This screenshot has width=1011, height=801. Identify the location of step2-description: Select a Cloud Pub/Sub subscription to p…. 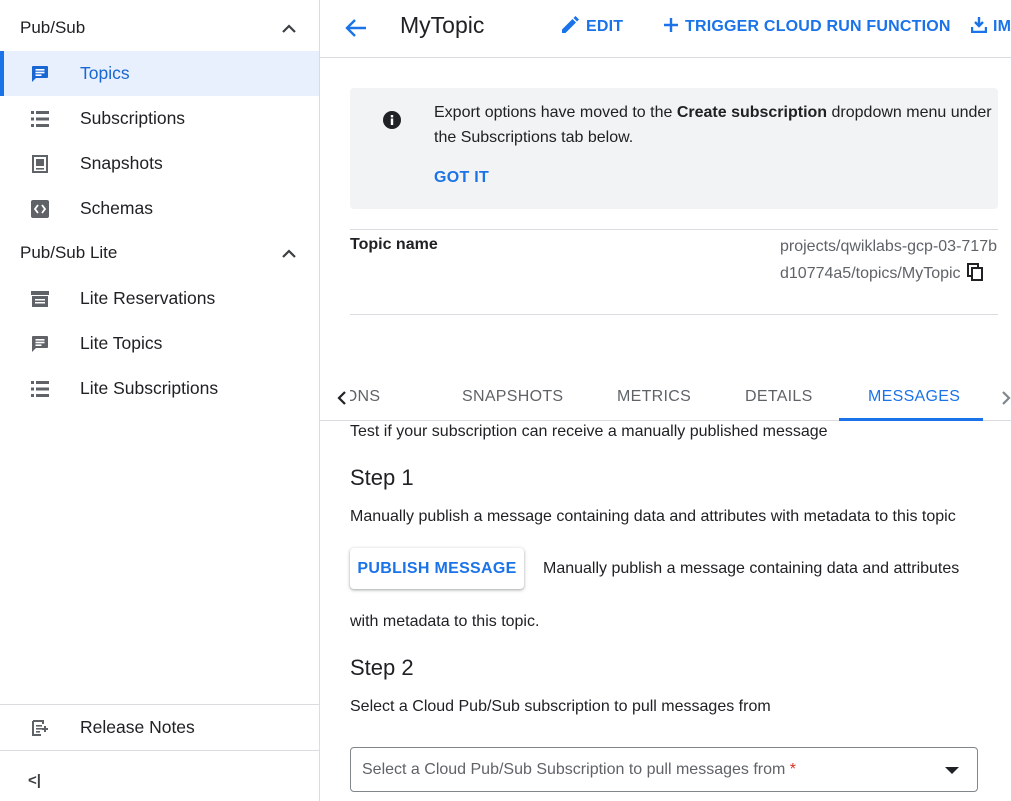
(560, 706).